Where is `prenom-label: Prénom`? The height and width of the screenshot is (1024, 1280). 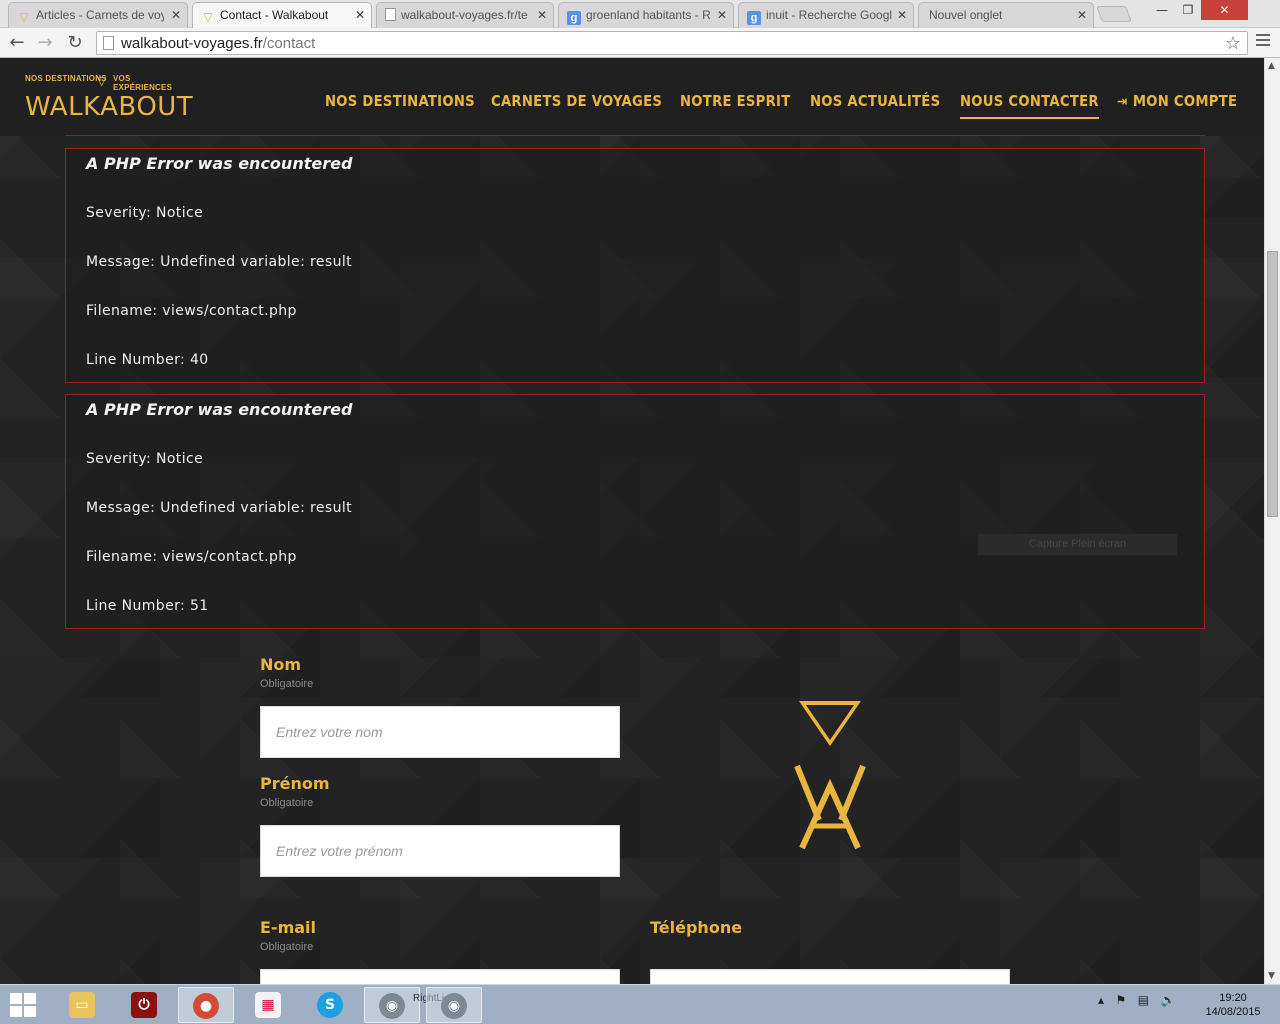
prenom-label: Prénom is located at coordinates (295, 783).